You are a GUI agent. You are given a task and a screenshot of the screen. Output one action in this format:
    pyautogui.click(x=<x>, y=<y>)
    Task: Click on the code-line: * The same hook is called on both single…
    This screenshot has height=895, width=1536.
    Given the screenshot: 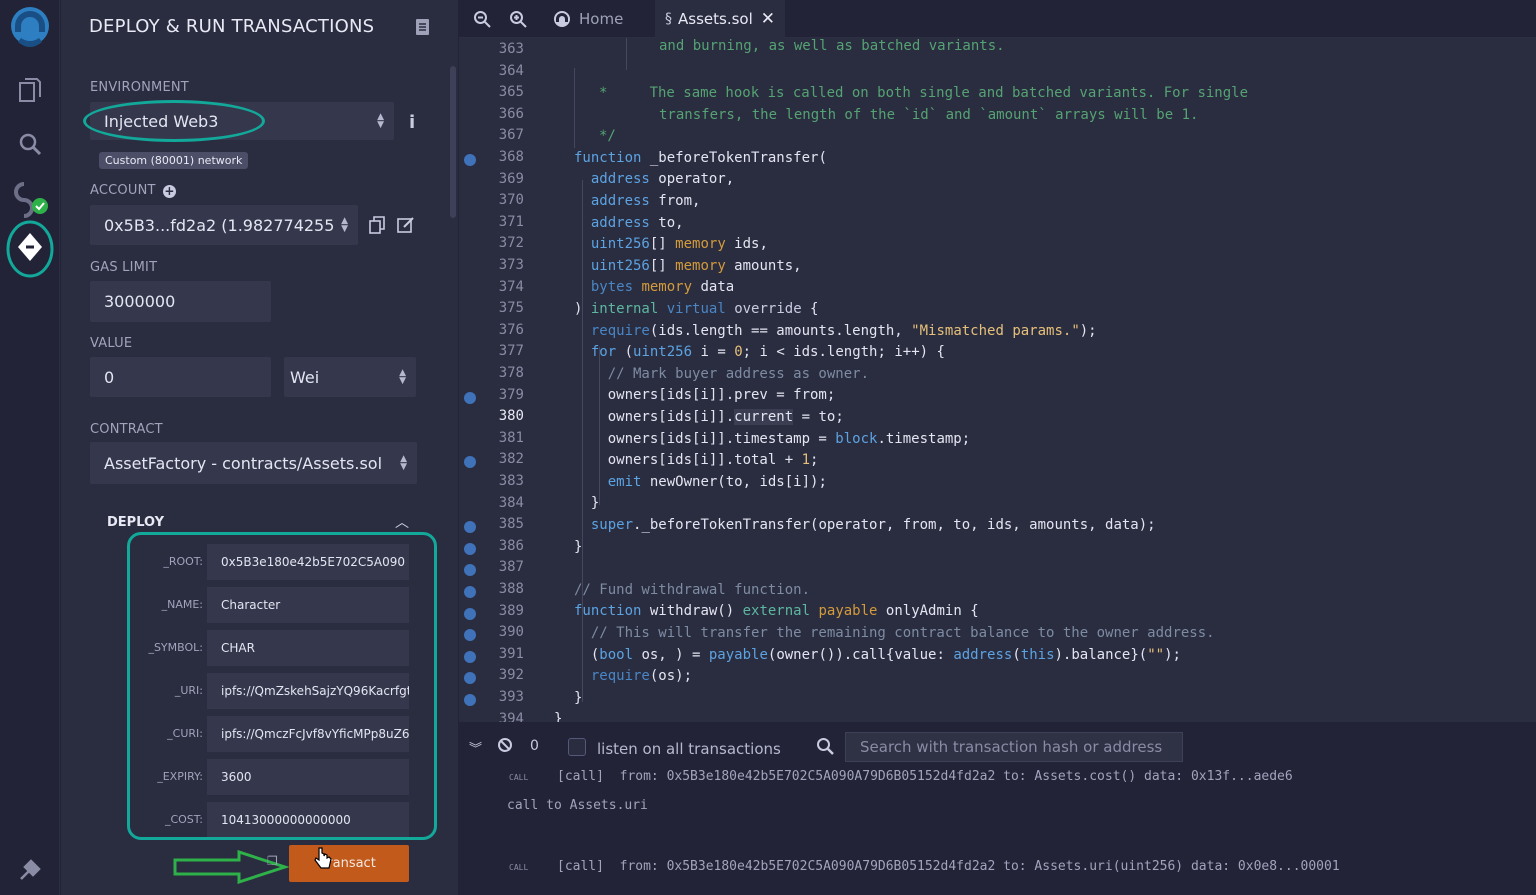 What is the action you would take?
    pyautogui.click(x=924, y=93)
    